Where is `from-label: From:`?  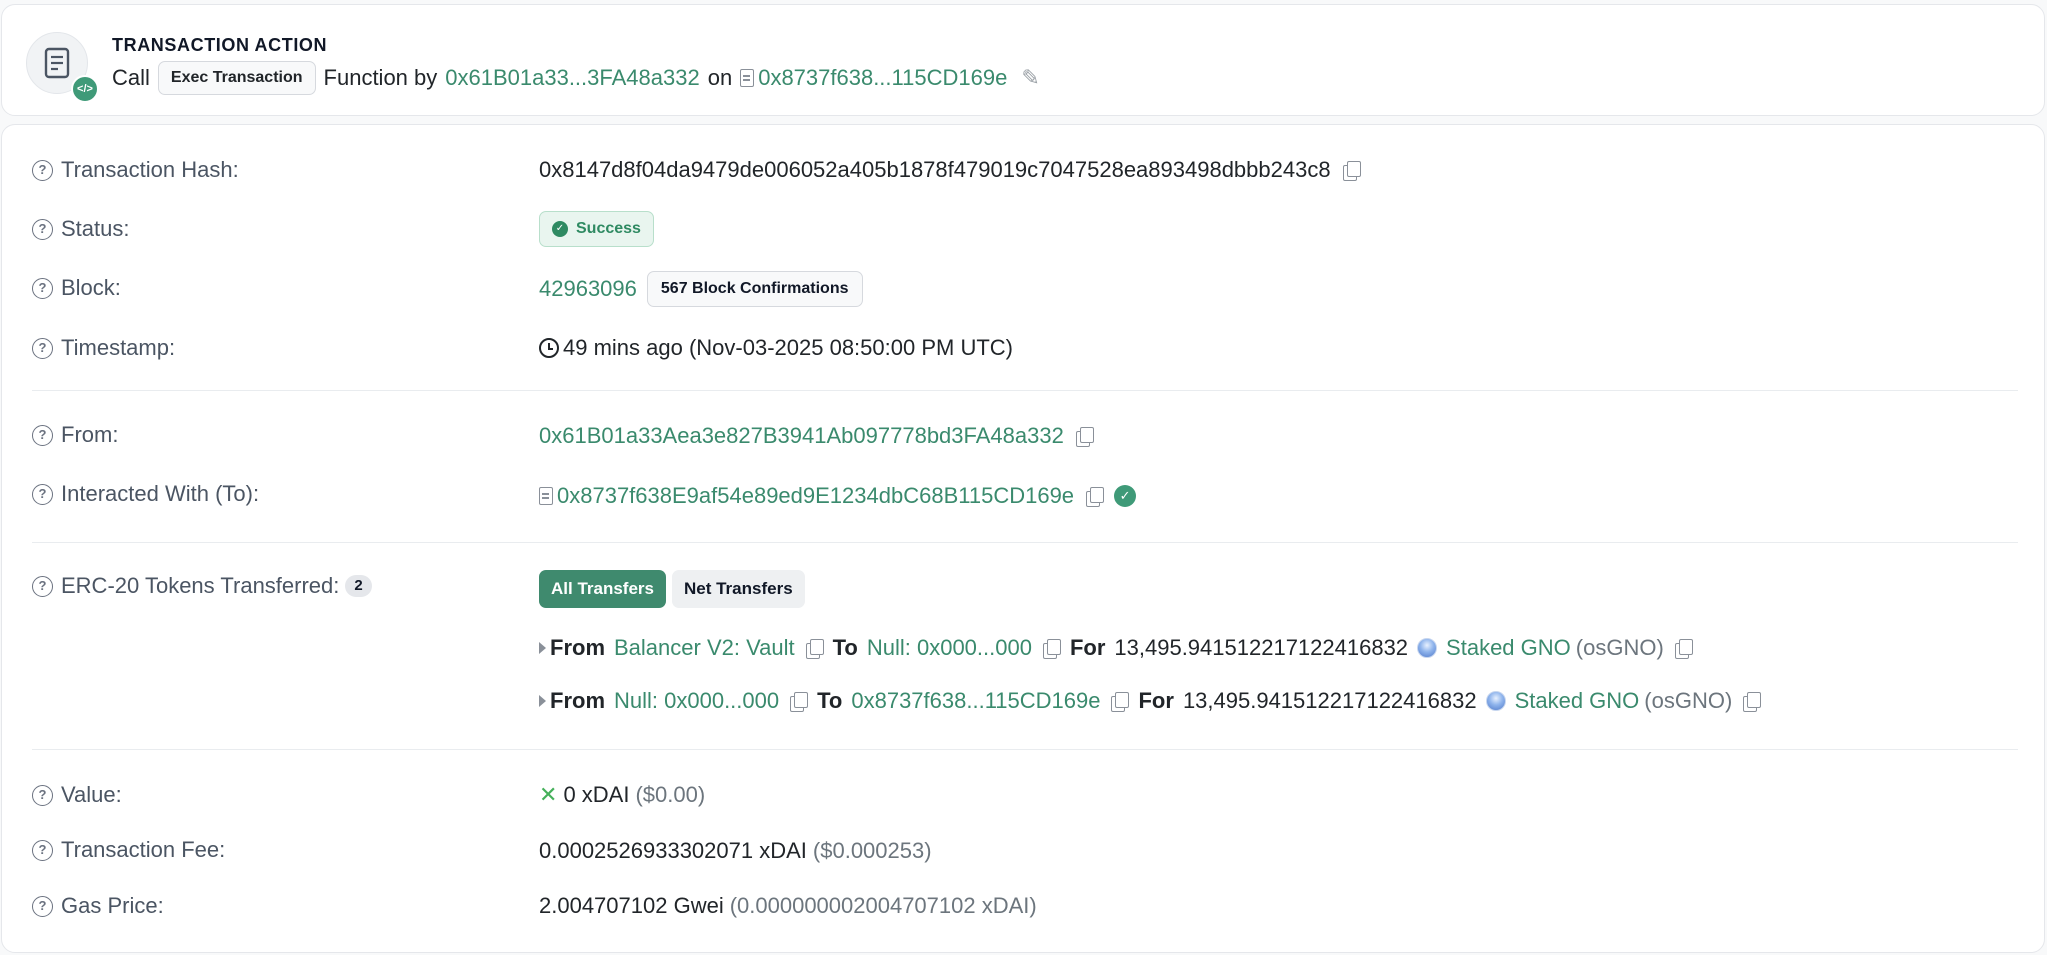
from-label: From: is located at coordinates (90, 434).